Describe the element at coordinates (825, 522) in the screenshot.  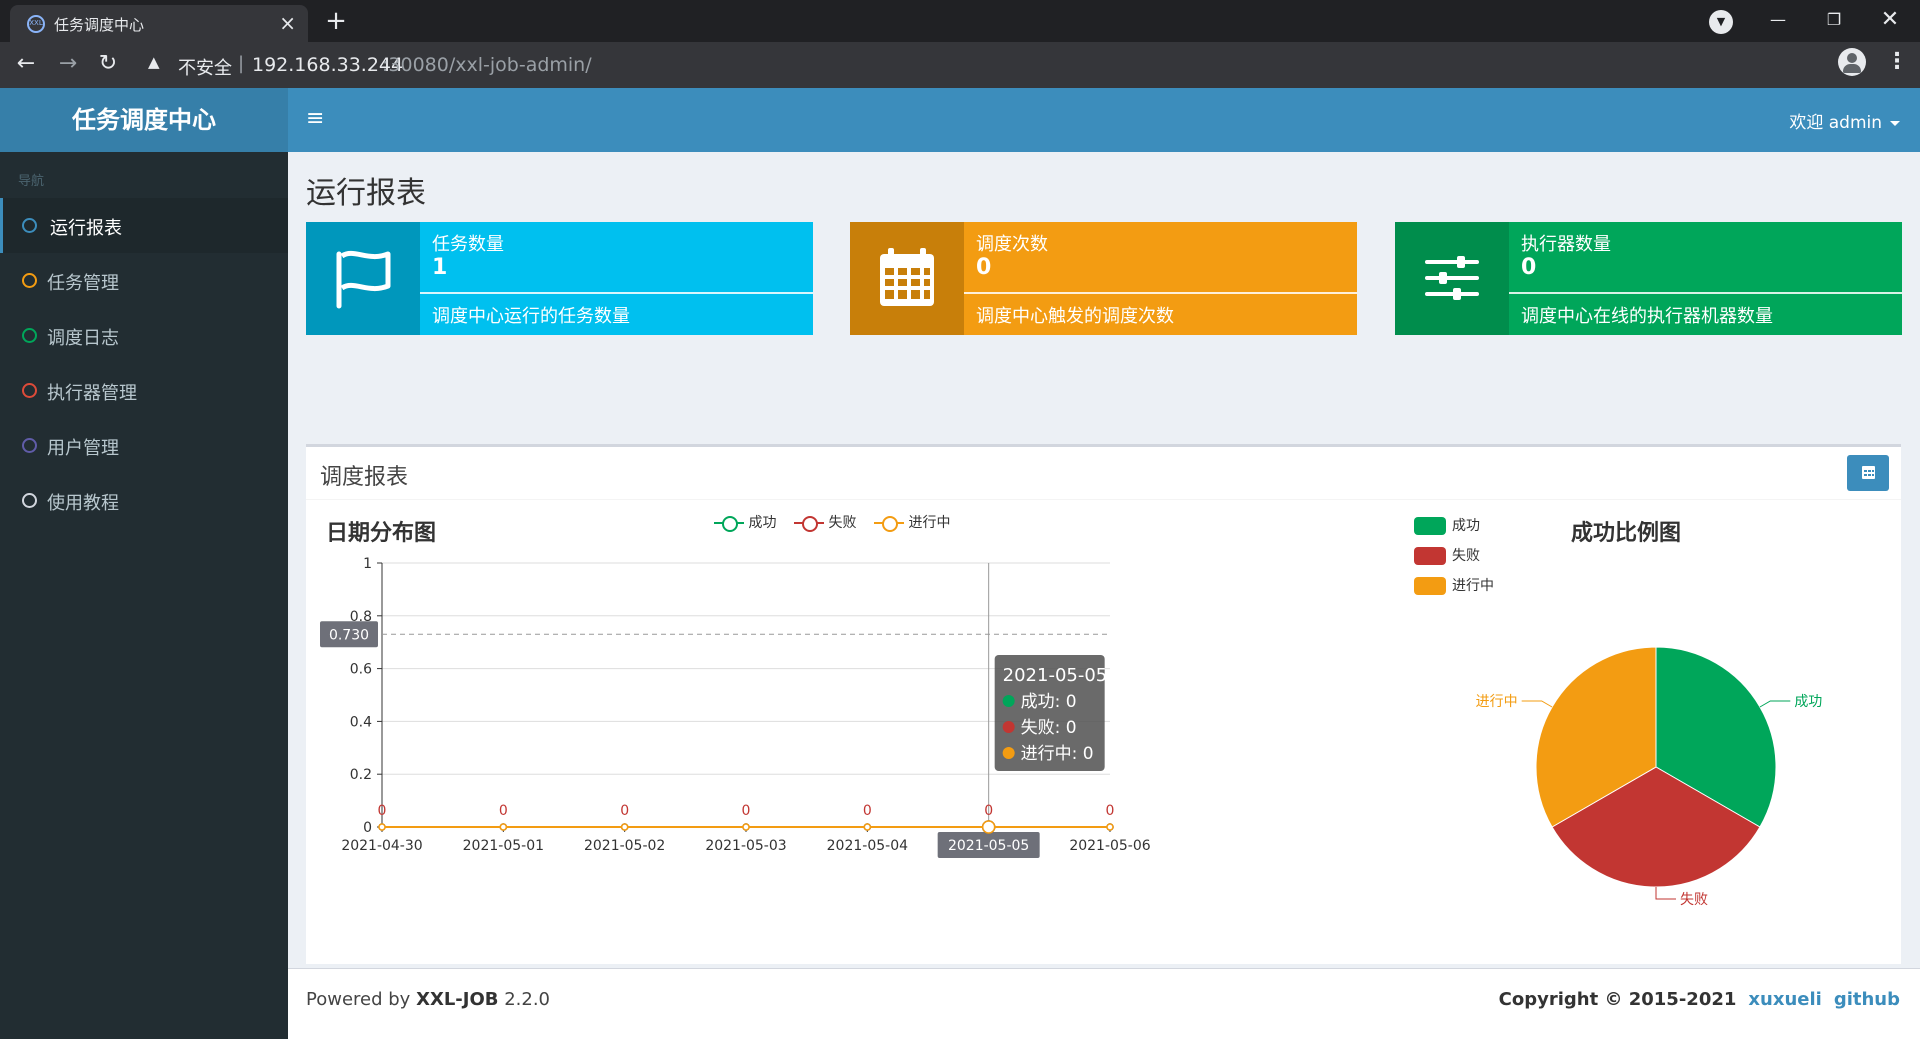
I see `legend-item-fail: 失败` at that location.